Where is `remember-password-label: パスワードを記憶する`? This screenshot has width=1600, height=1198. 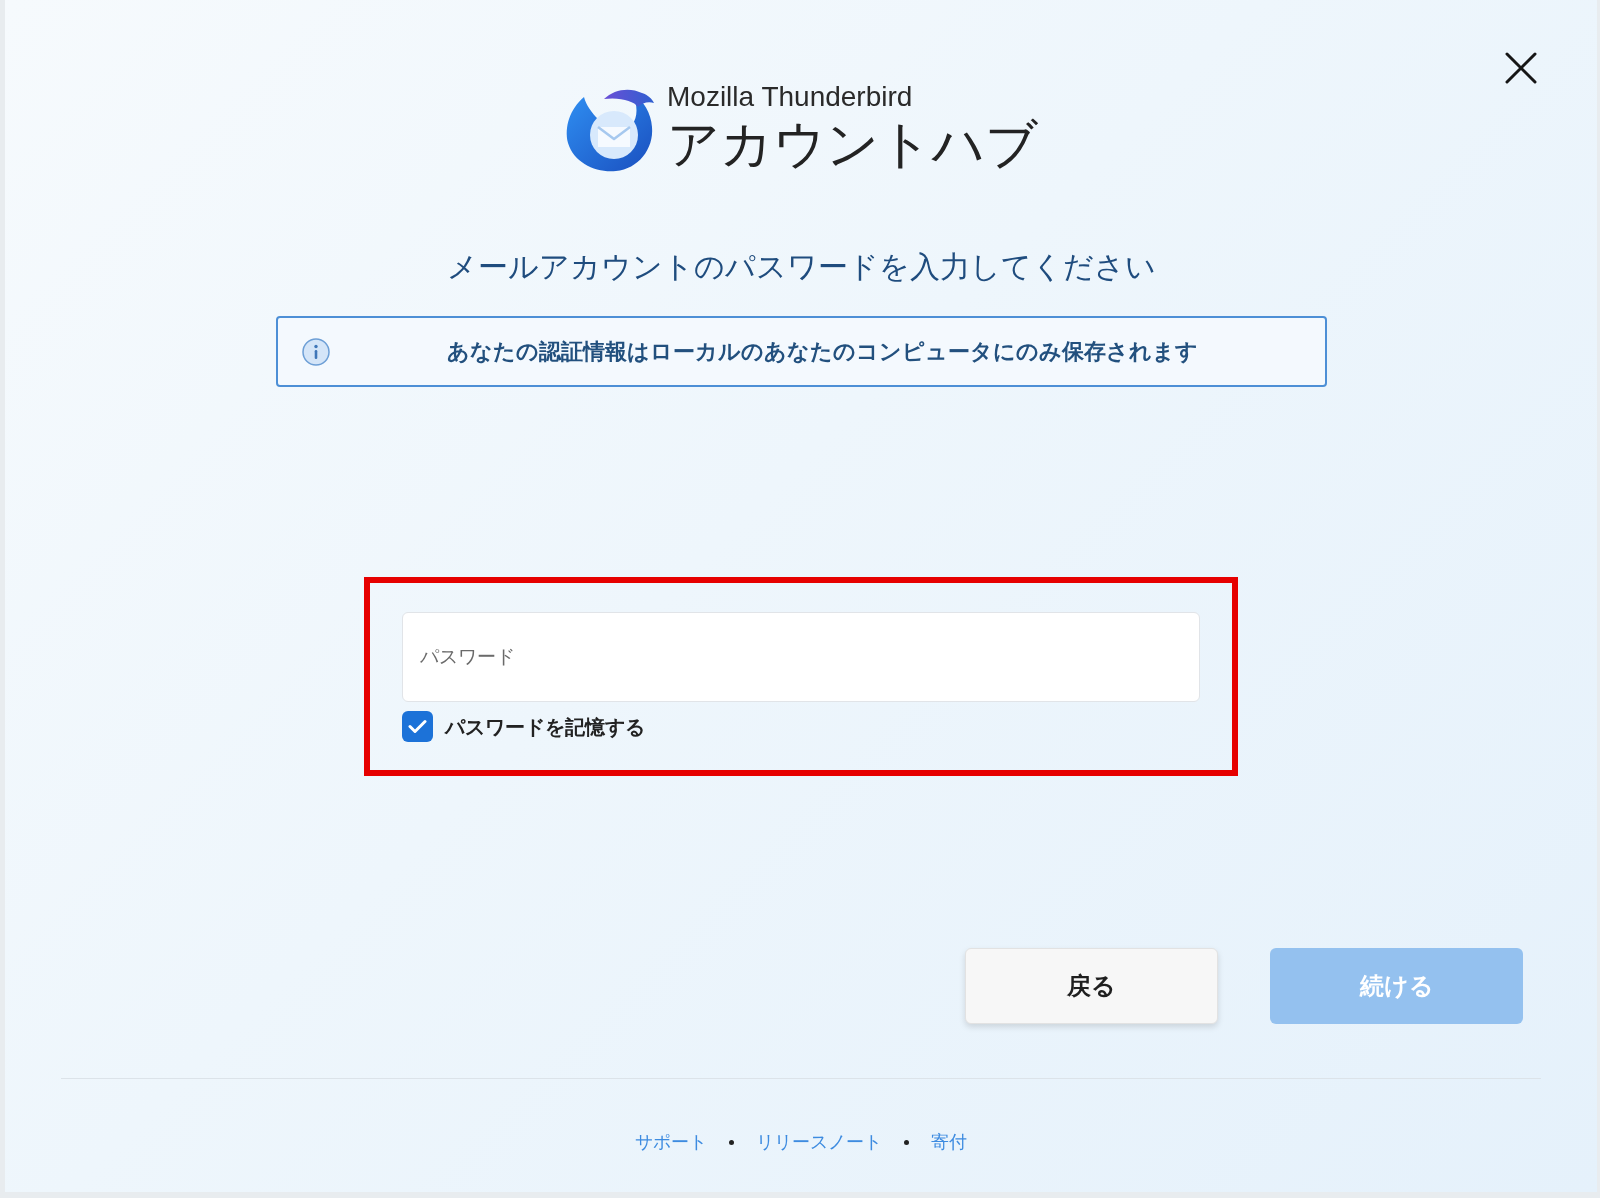 remember-password-label: パスワードを記憶する is located at coordinates (545, 727).